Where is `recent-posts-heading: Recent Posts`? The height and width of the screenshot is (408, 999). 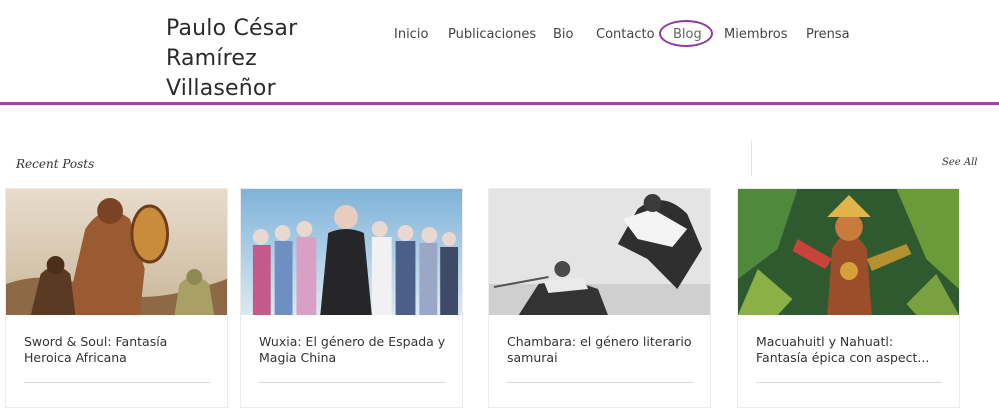
recent-posts-heading: Recent Posts is located at coordinates (55, 164).